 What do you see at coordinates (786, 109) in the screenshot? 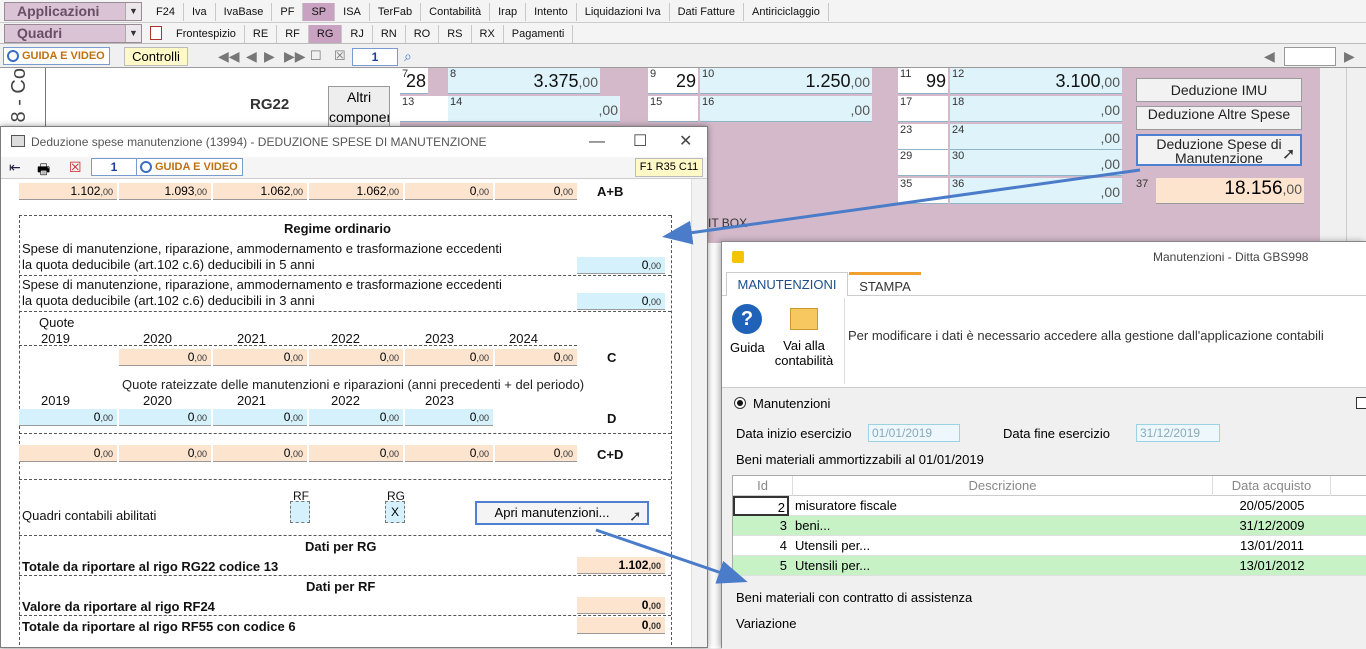
I see `rg-cell-16: 16,00` at bounding box center [786, 109].